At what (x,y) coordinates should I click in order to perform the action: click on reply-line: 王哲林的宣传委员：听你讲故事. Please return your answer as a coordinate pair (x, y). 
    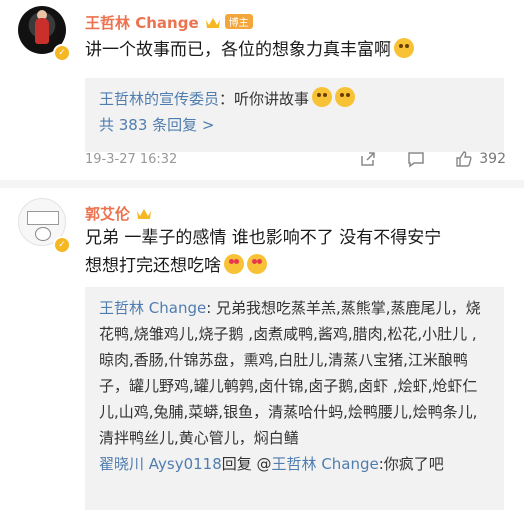
    Looking at the image, I should click on (294, 99).